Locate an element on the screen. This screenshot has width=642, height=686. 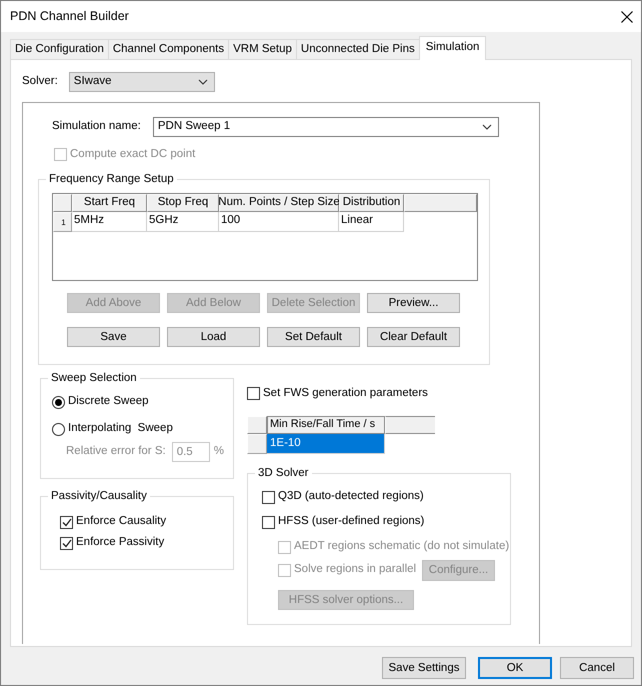
button: Cancel is located at coordinates (597, 668).